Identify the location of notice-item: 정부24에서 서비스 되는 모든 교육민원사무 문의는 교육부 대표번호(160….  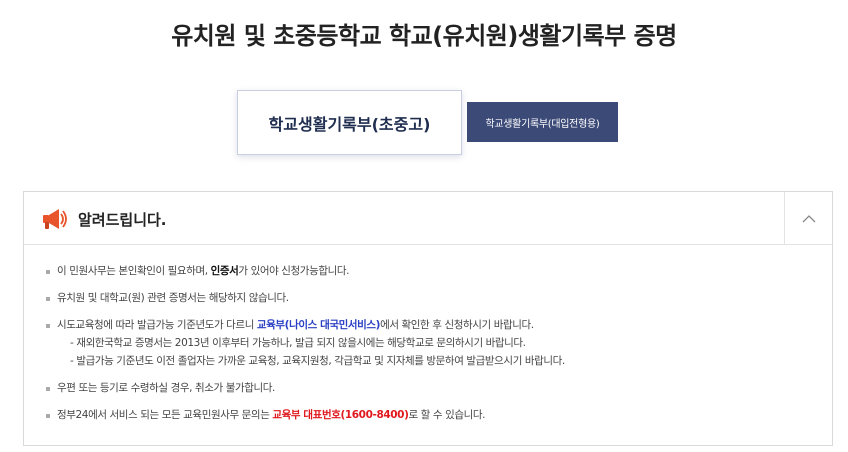
(431, 415).